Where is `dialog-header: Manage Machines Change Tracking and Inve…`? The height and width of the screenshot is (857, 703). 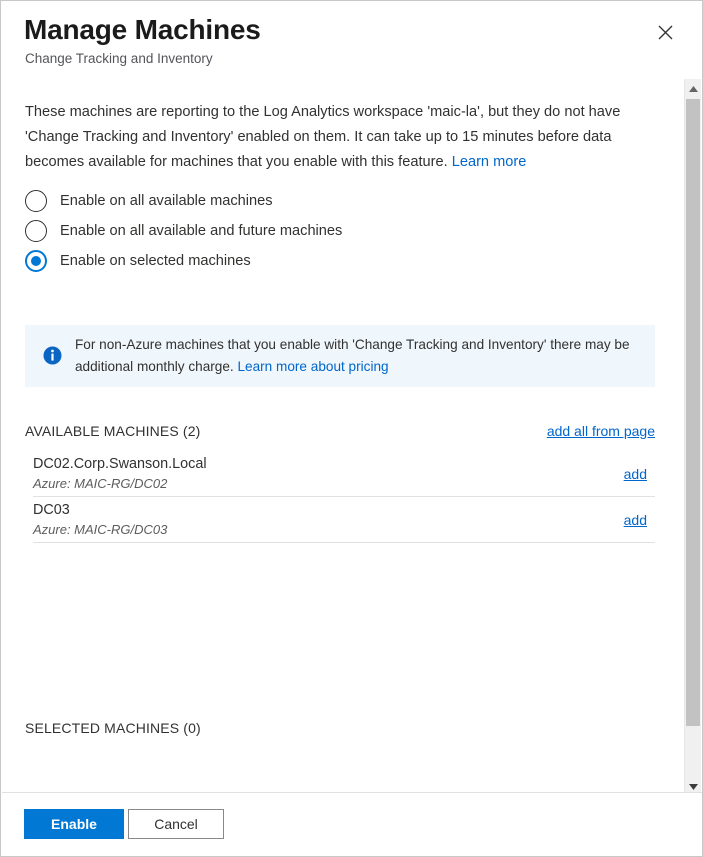
dialog-header: Manage Machines Change Tracking and Inve… is located at coordinates (351, 40).